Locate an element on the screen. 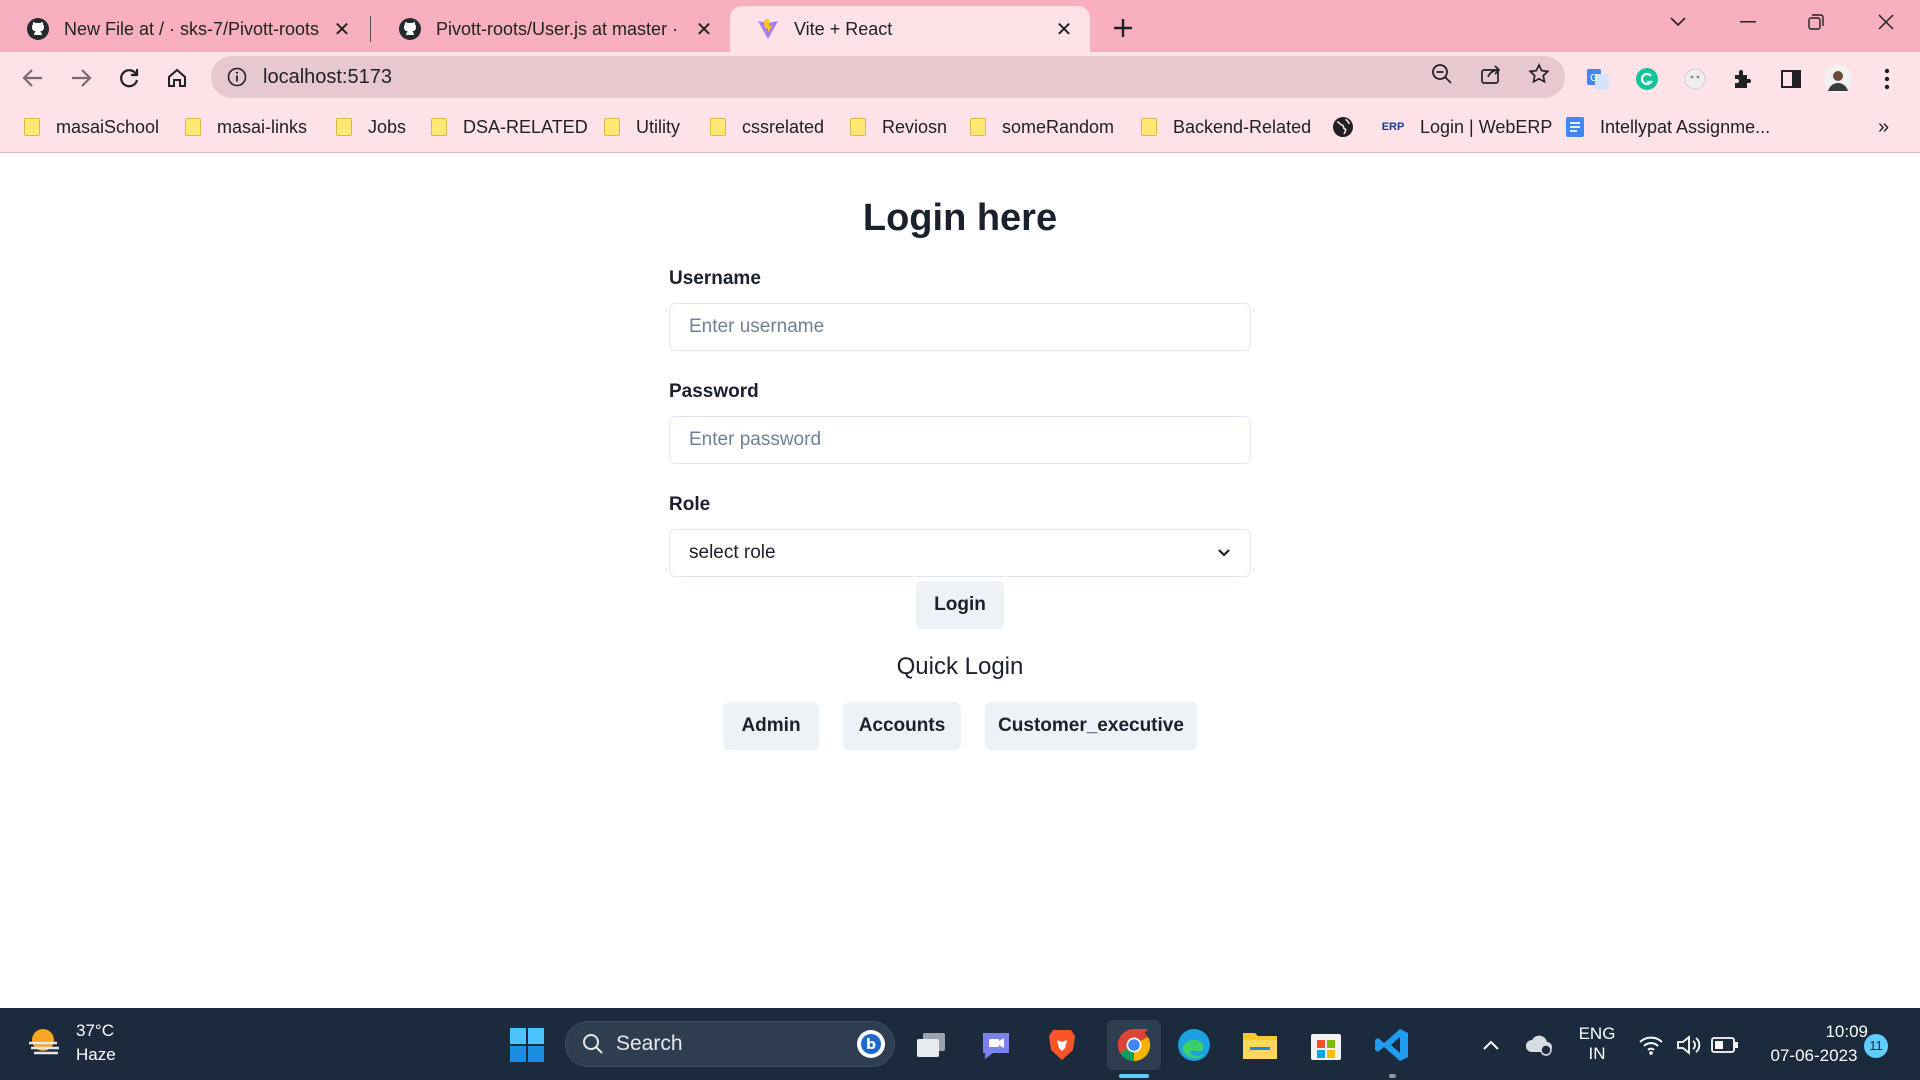  bookmark-reviosn: Reviosn is located at coordinates (898, 127).